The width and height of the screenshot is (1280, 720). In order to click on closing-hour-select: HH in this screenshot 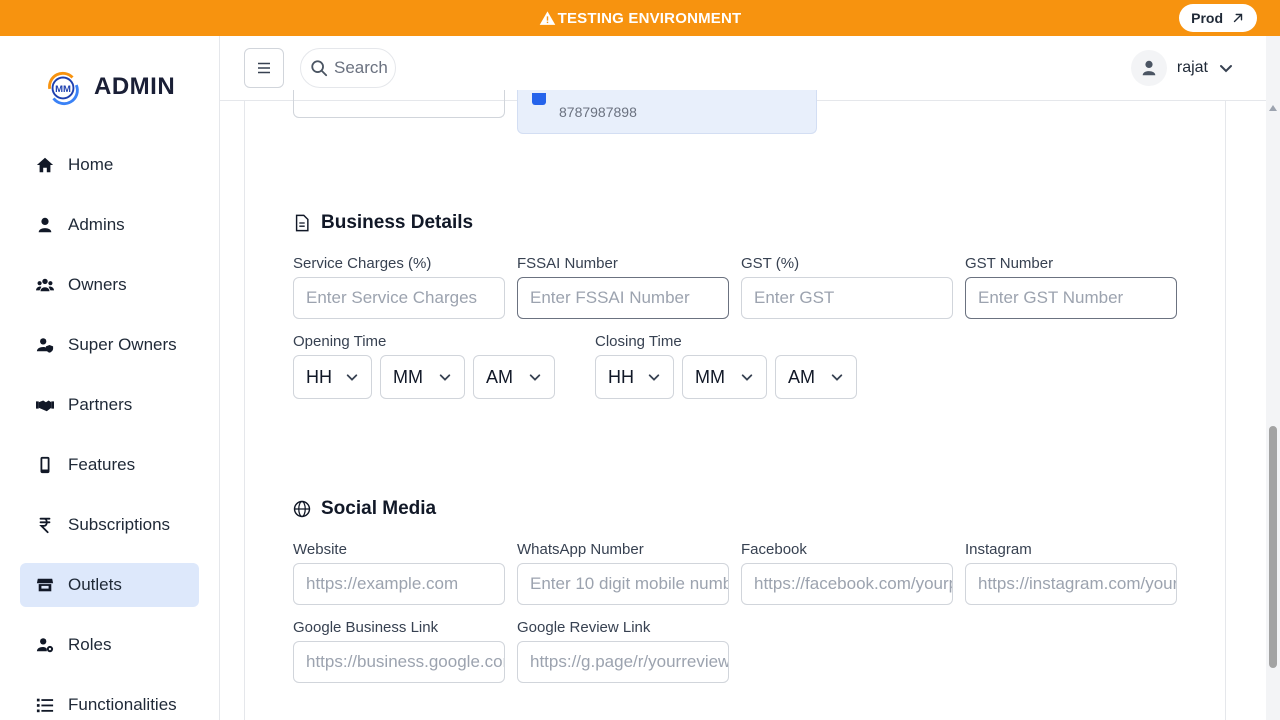, I will do `click(634, 377)`.